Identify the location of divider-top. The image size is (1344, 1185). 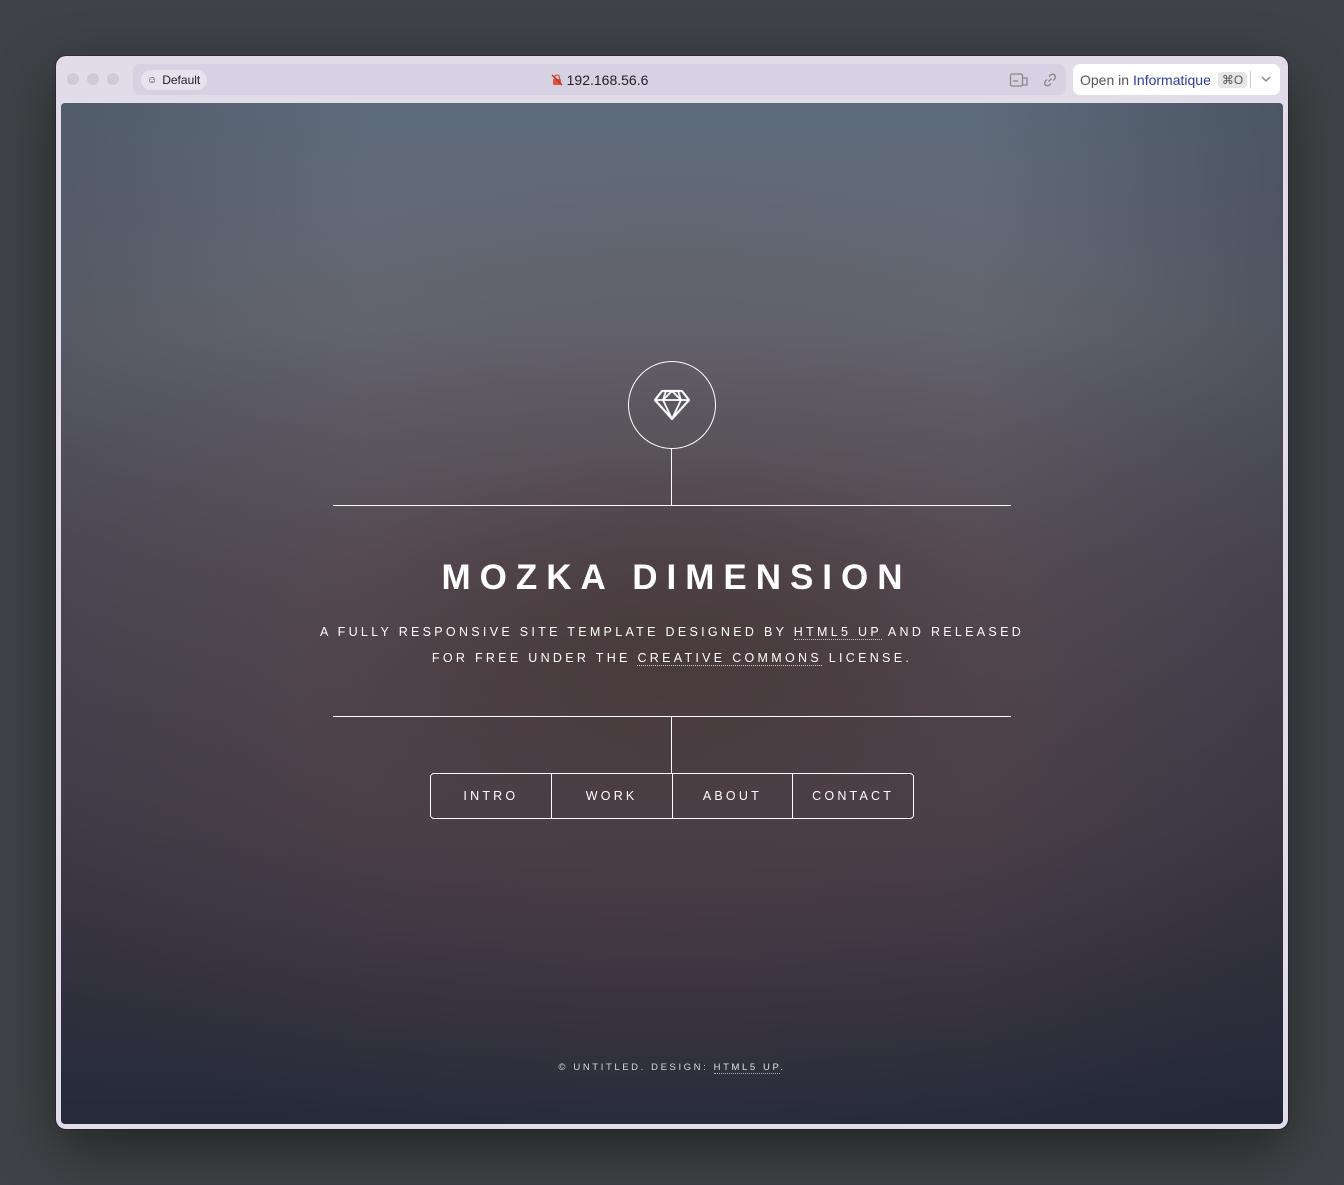
(672, 505).